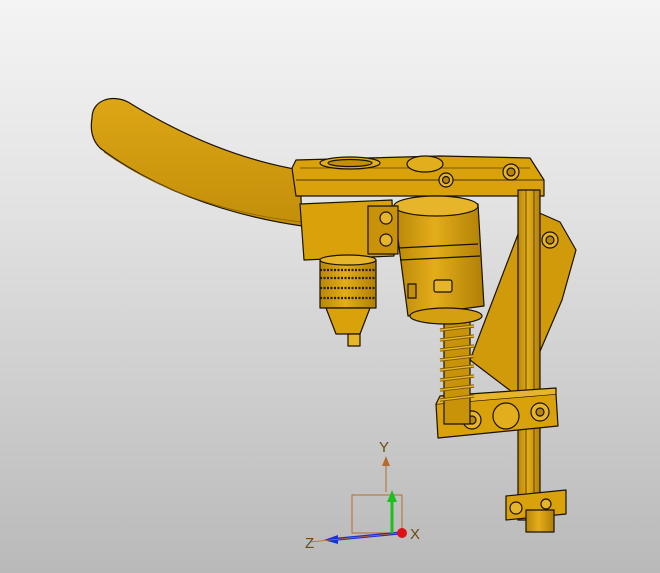 Image resolution: width=660 pixels, height=573 pixels. Describe the element at coordinates (443, 286) in the screenshot. I see `motor-switch` at that location.